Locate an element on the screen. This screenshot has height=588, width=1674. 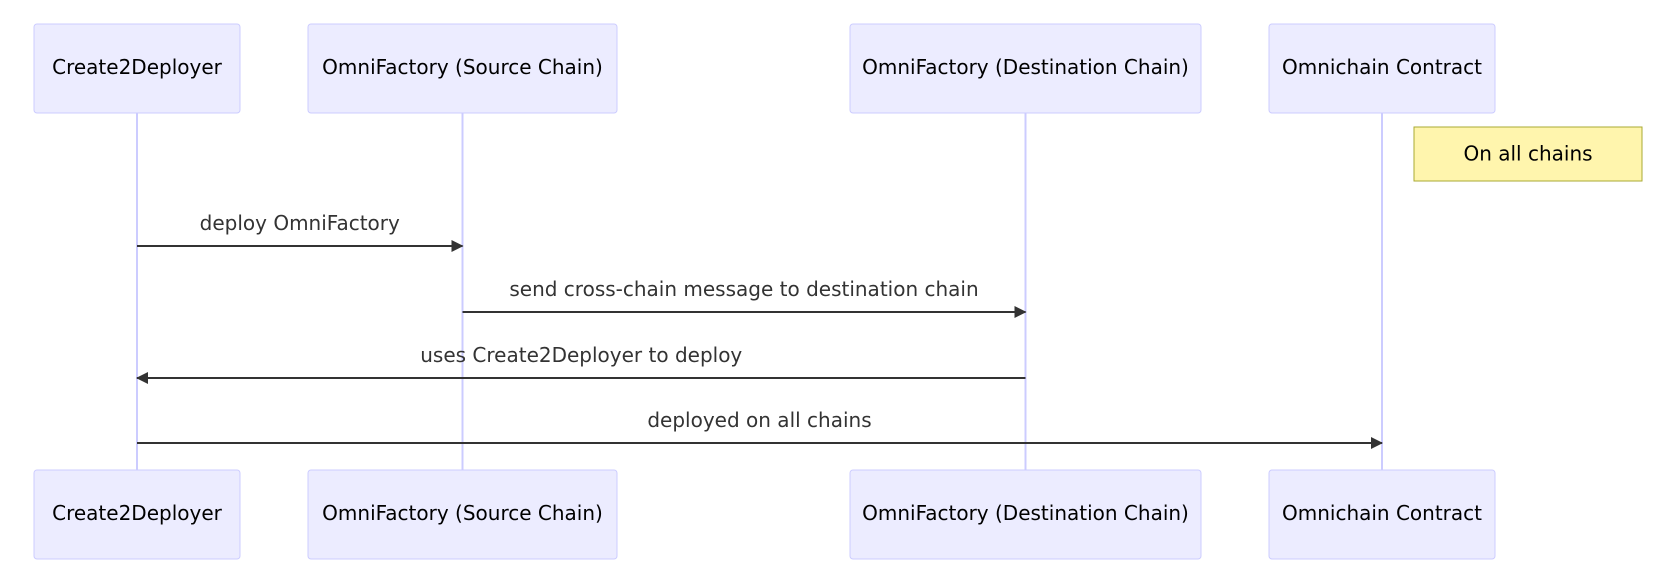
actor-c2d-bottom: Create2Deployer is located at coordinates (137, 514).